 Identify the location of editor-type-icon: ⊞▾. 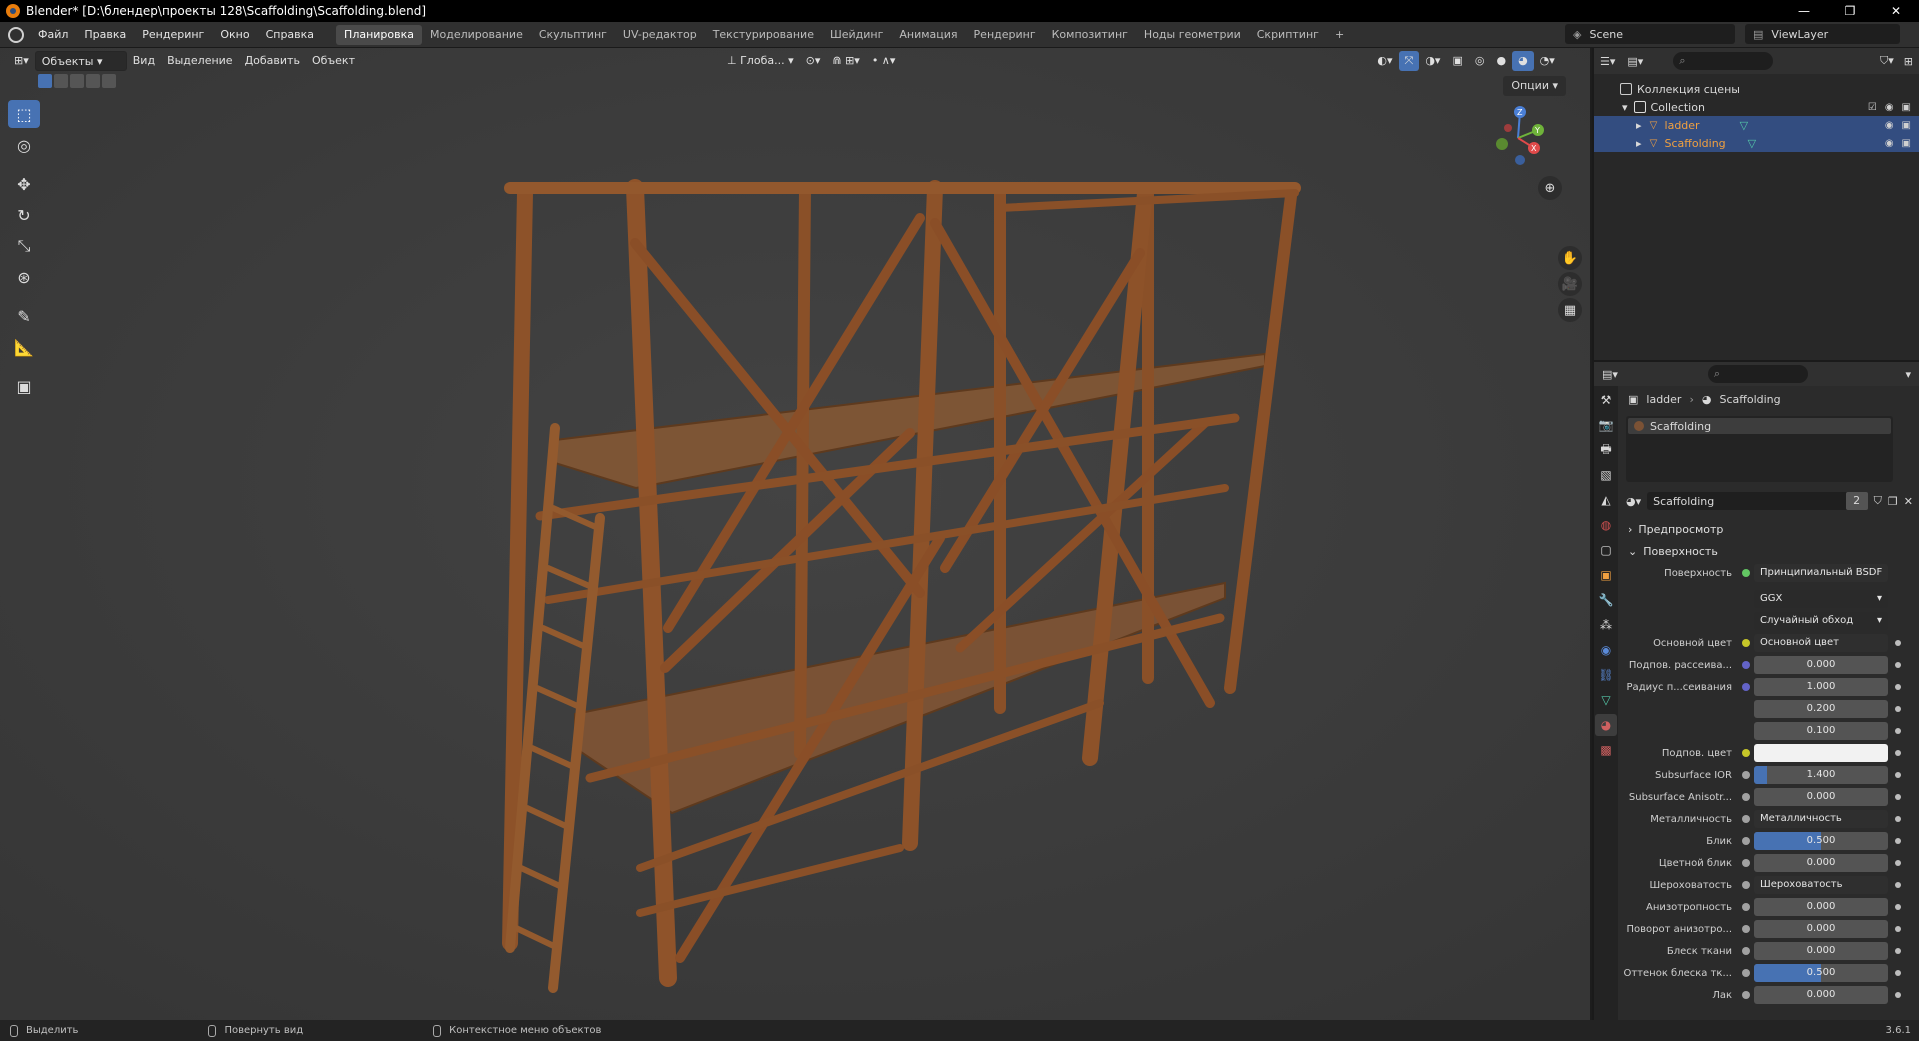
(21, 61).